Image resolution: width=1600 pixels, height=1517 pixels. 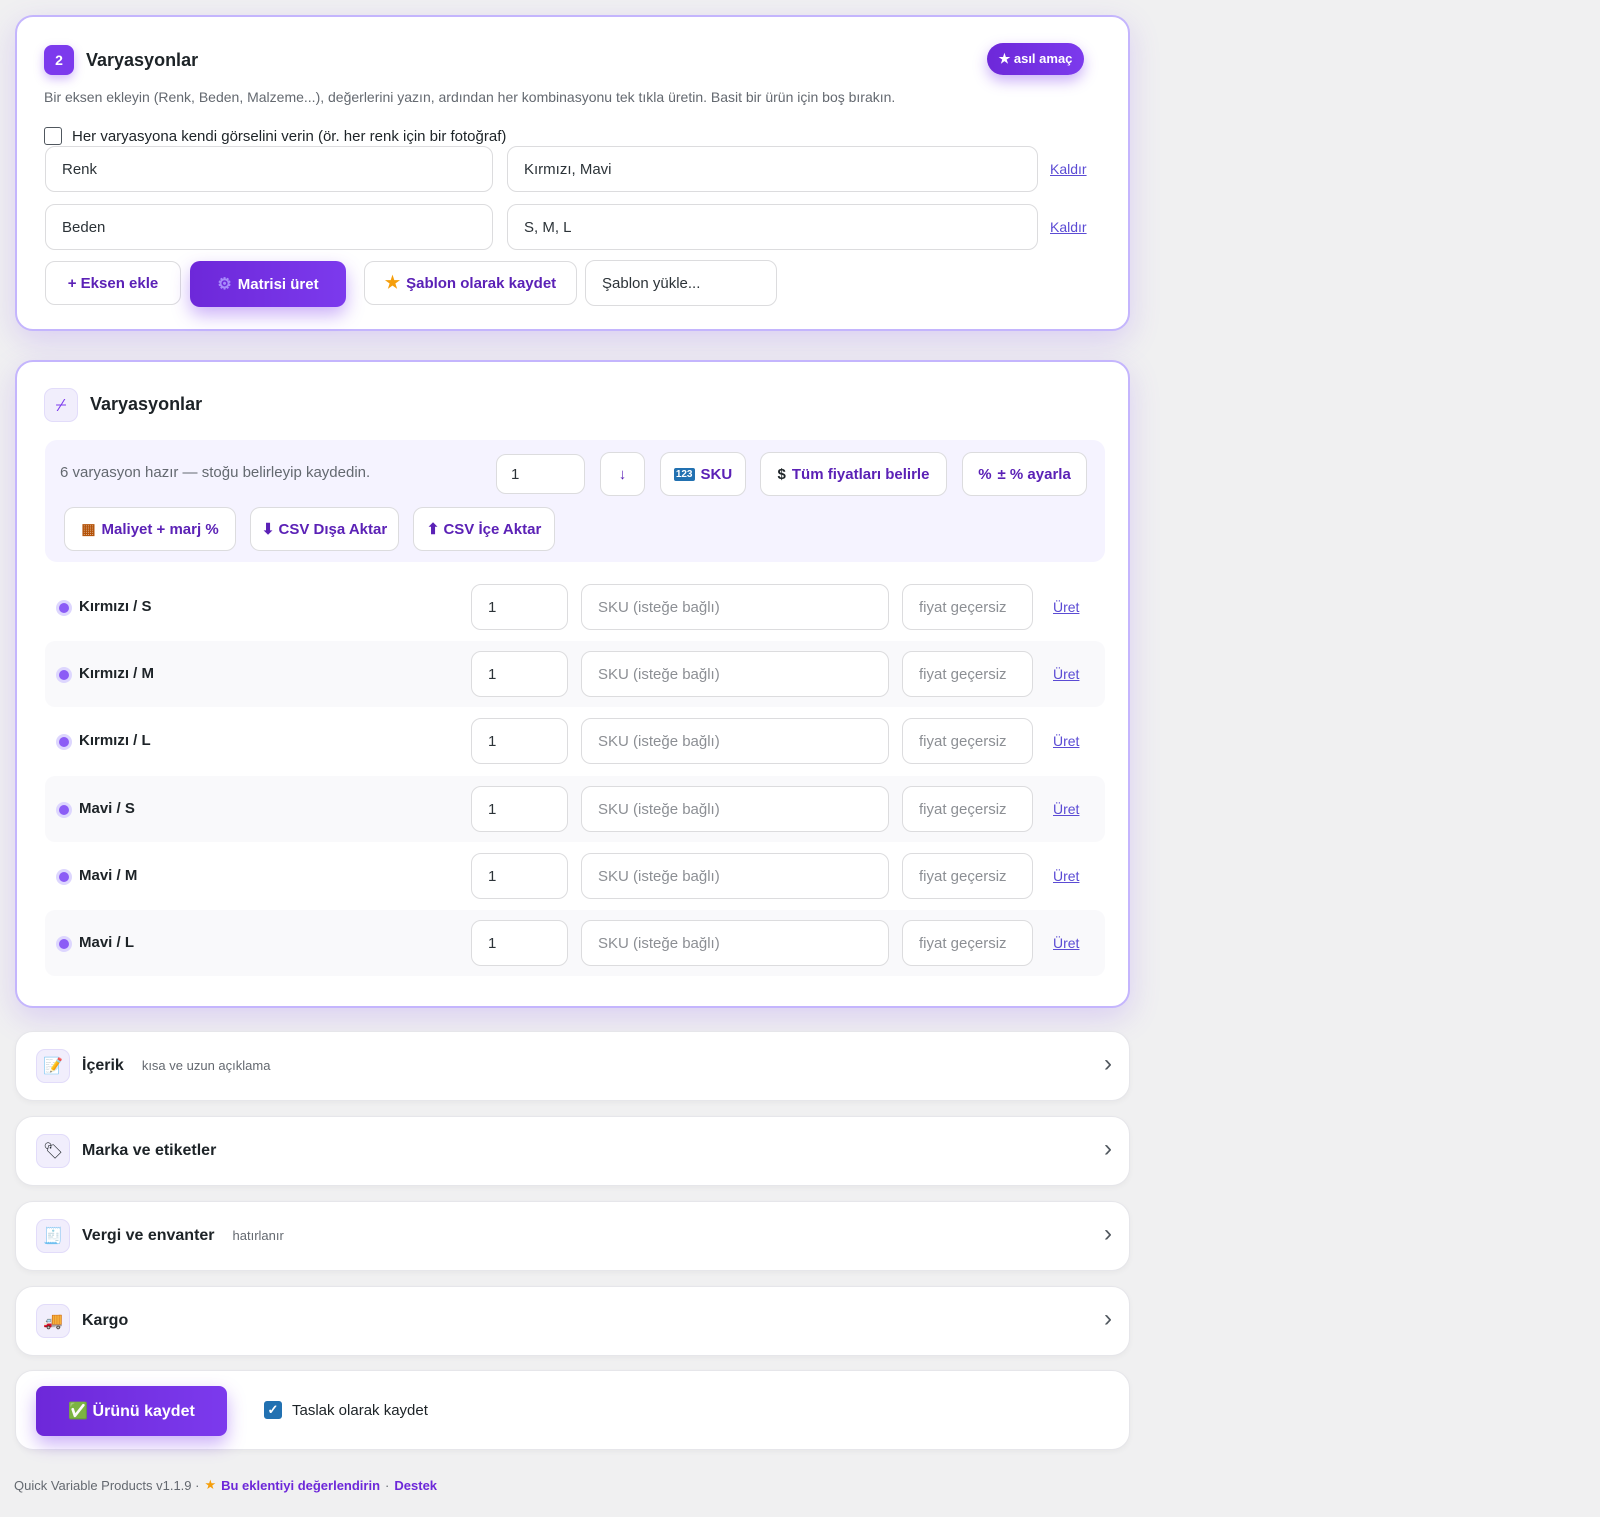 I want to click on section-title: Marka ve etiketler, so click(x=149, y=1150).